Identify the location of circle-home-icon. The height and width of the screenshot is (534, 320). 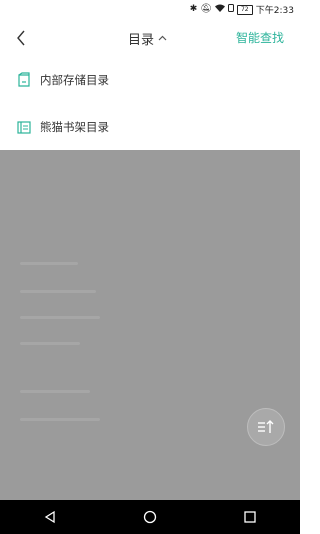
(150, 517).